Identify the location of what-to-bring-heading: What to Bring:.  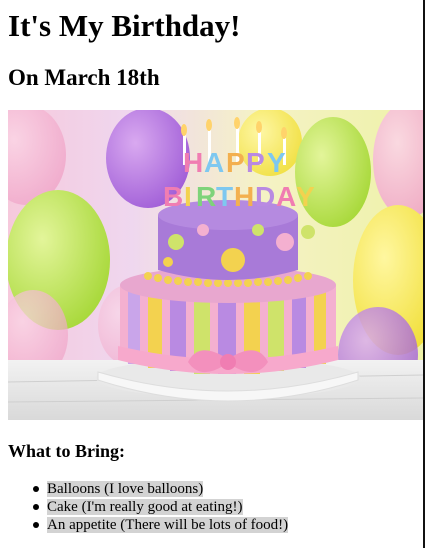
(66, 451).